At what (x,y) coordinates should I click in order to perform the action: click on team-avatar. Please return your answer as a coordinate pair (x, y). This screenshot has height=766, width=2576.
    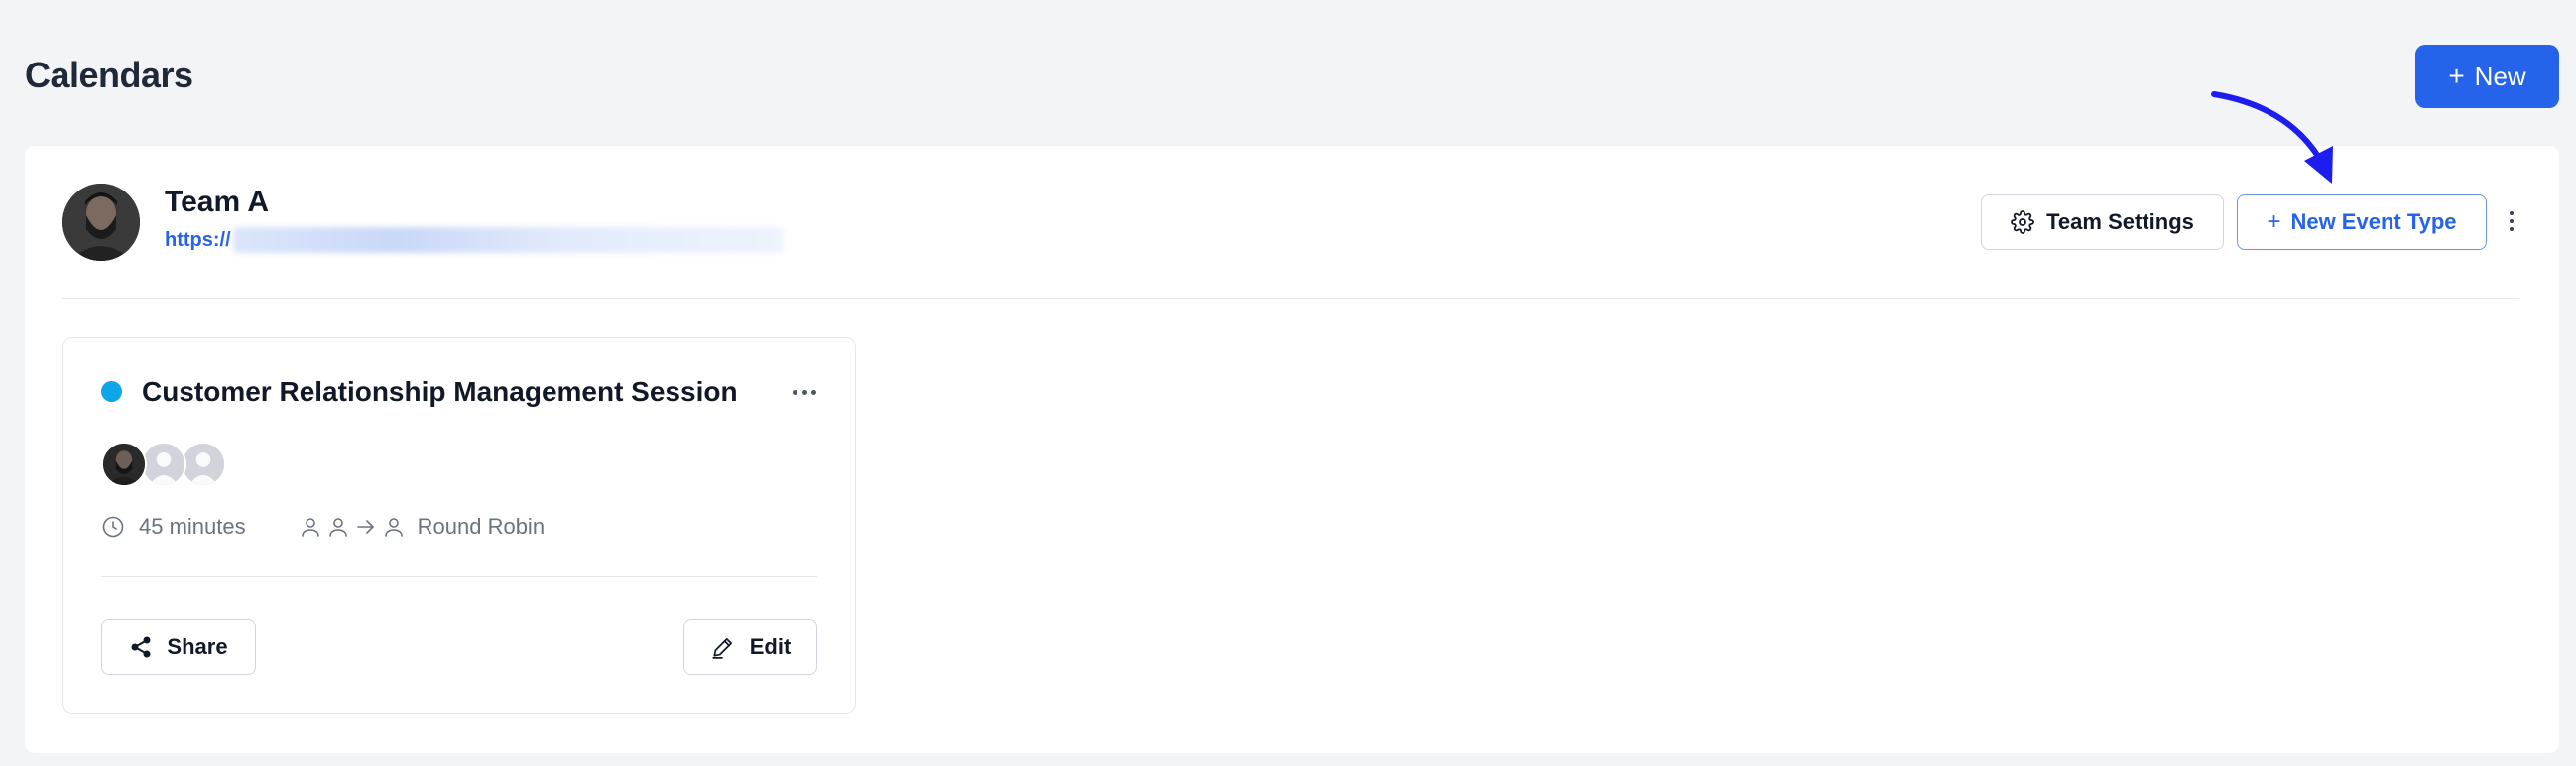
    Looking at the image, I should click on (101, 222).